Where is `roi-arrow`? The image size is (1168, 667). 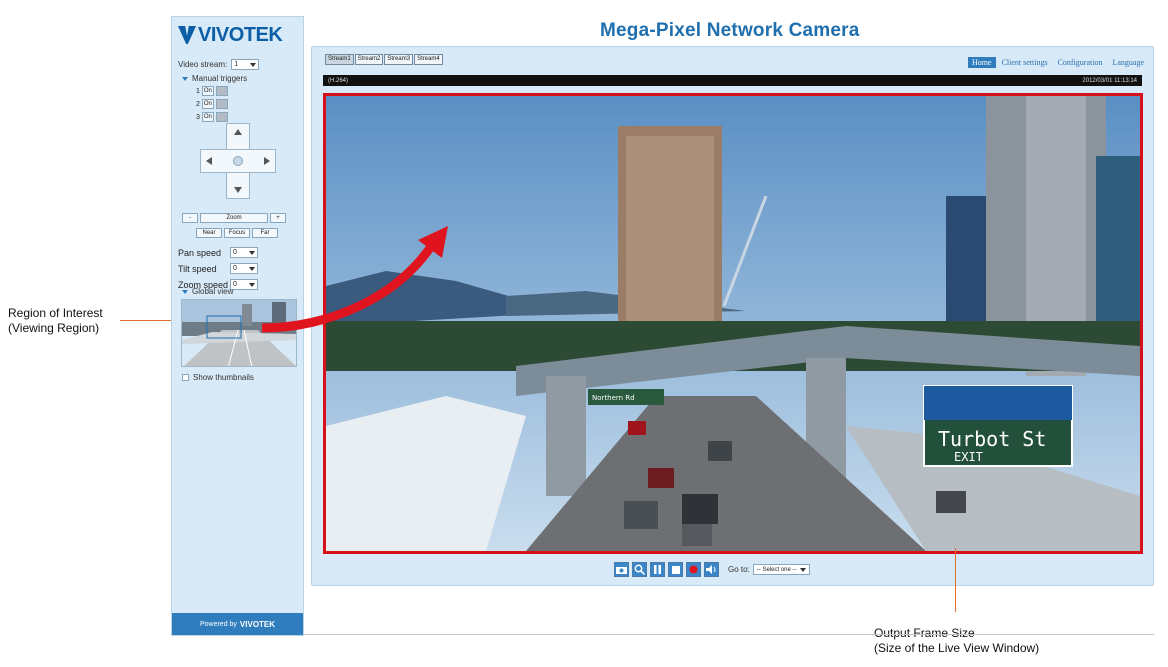
roi-arrow is located at coordinates (354, 279).